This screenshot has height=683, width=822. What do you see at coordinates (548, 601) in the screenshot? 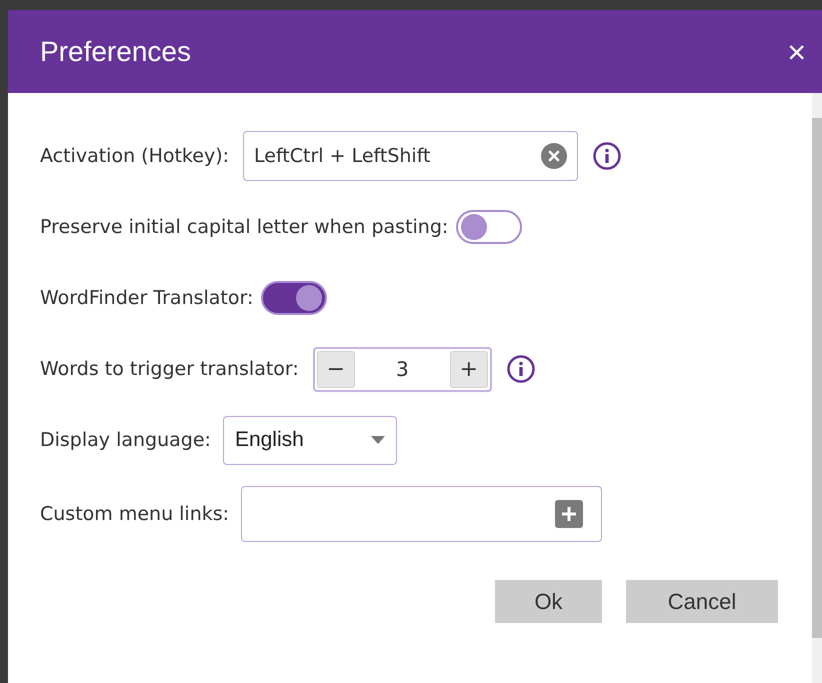
I see `dialog-button: Ok` at bounding box center [548, 601].